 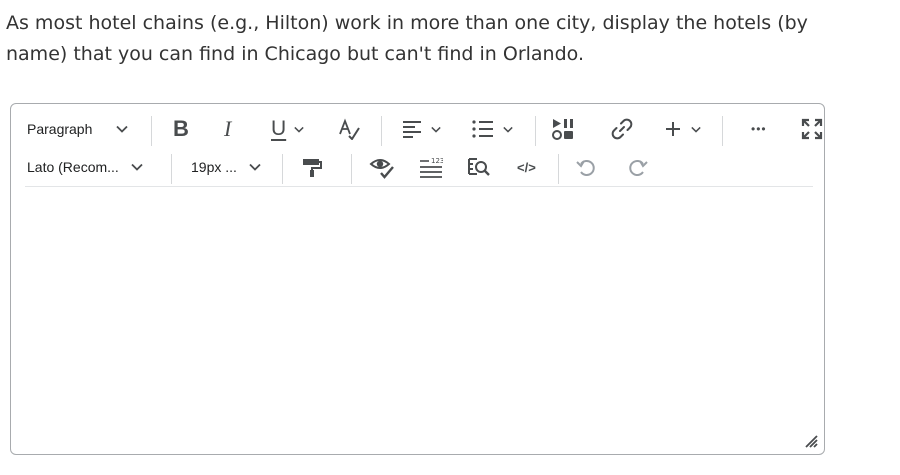 I want to click on more-icon: •••, so click(x=759, y=129).